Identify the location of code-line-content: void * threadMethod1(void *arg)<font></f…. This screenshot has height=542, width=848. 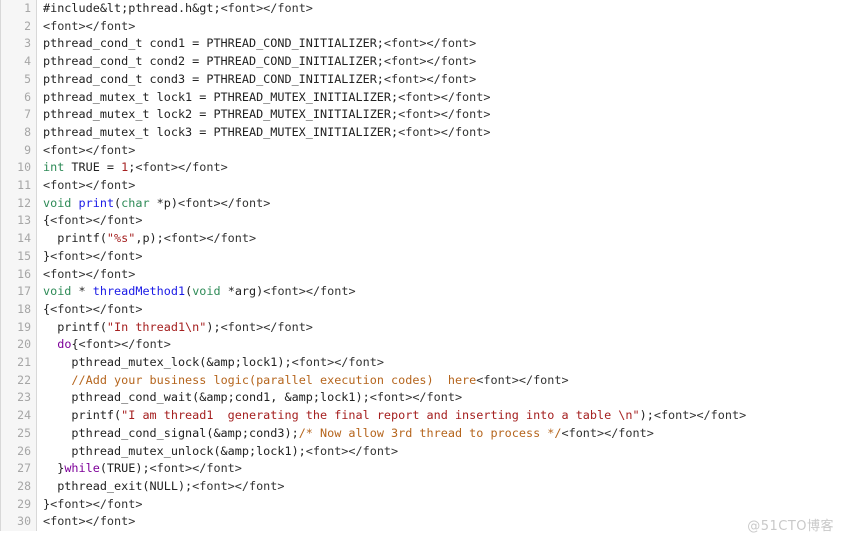
(442, 292).